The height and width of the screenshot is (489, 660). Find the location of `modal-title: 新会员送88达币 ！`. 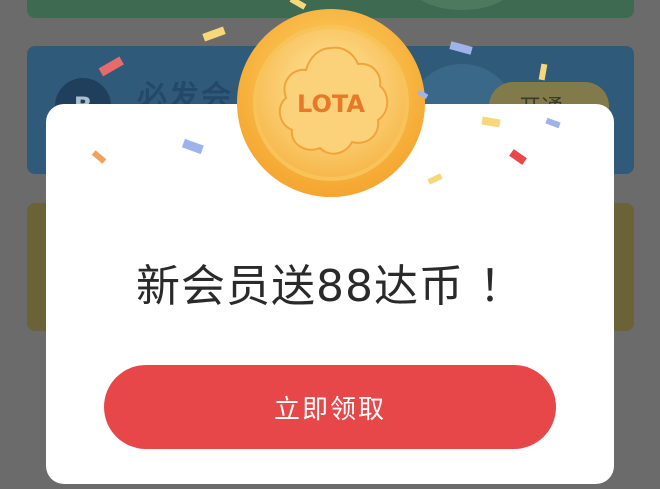

modal-title: 新会员送88达币 ！ is located at coordinates (330, 286).